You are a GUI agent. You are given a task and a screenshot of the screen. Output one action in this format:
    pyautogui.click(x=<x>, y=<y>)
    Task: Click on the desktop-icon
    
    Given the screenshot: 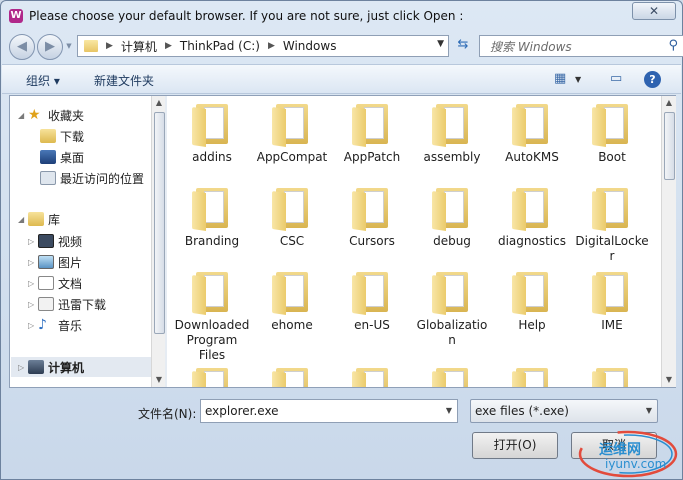 What is the action you would take?
    pyautogui.click(x=48, y=157)
    